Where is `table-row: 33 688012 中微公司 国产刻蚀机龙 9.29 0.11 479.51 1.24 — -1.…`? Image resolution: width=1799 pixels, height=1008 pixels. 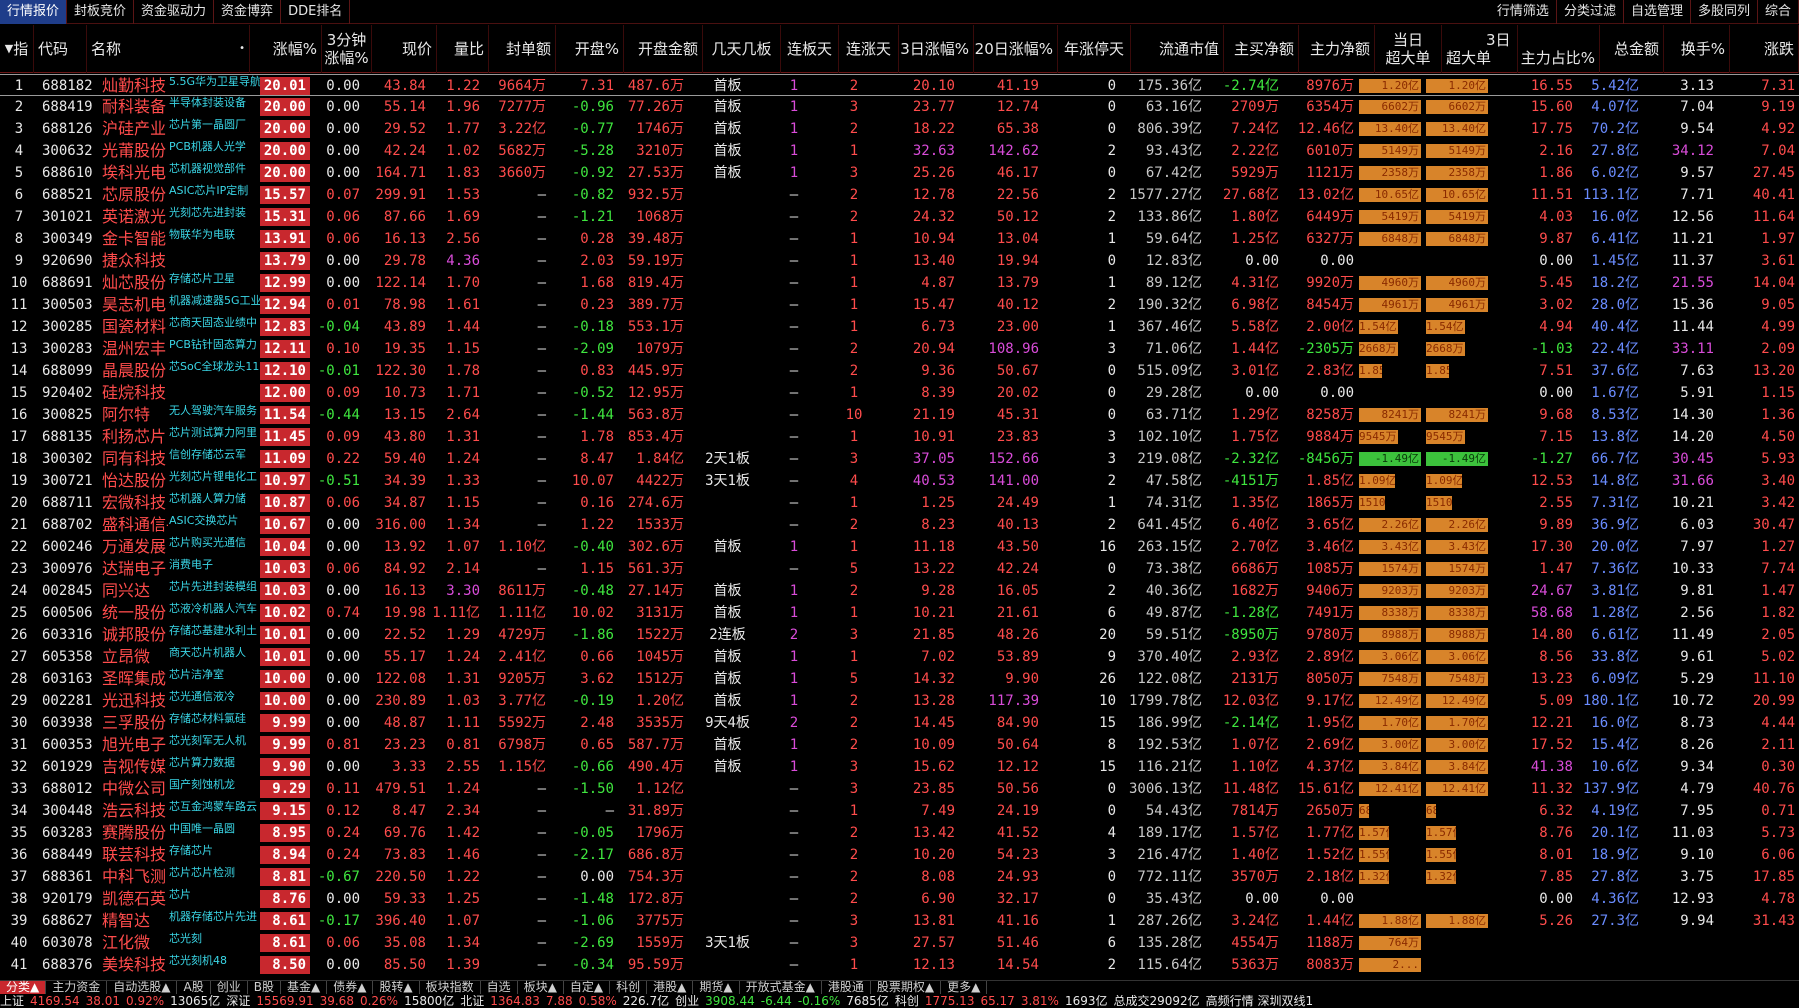
table-row: 33 688012 中微公司 国产刻蚀机龙 9.29 0.11 479.51 1.24 — -1.… is located at coordinates (899, 789).